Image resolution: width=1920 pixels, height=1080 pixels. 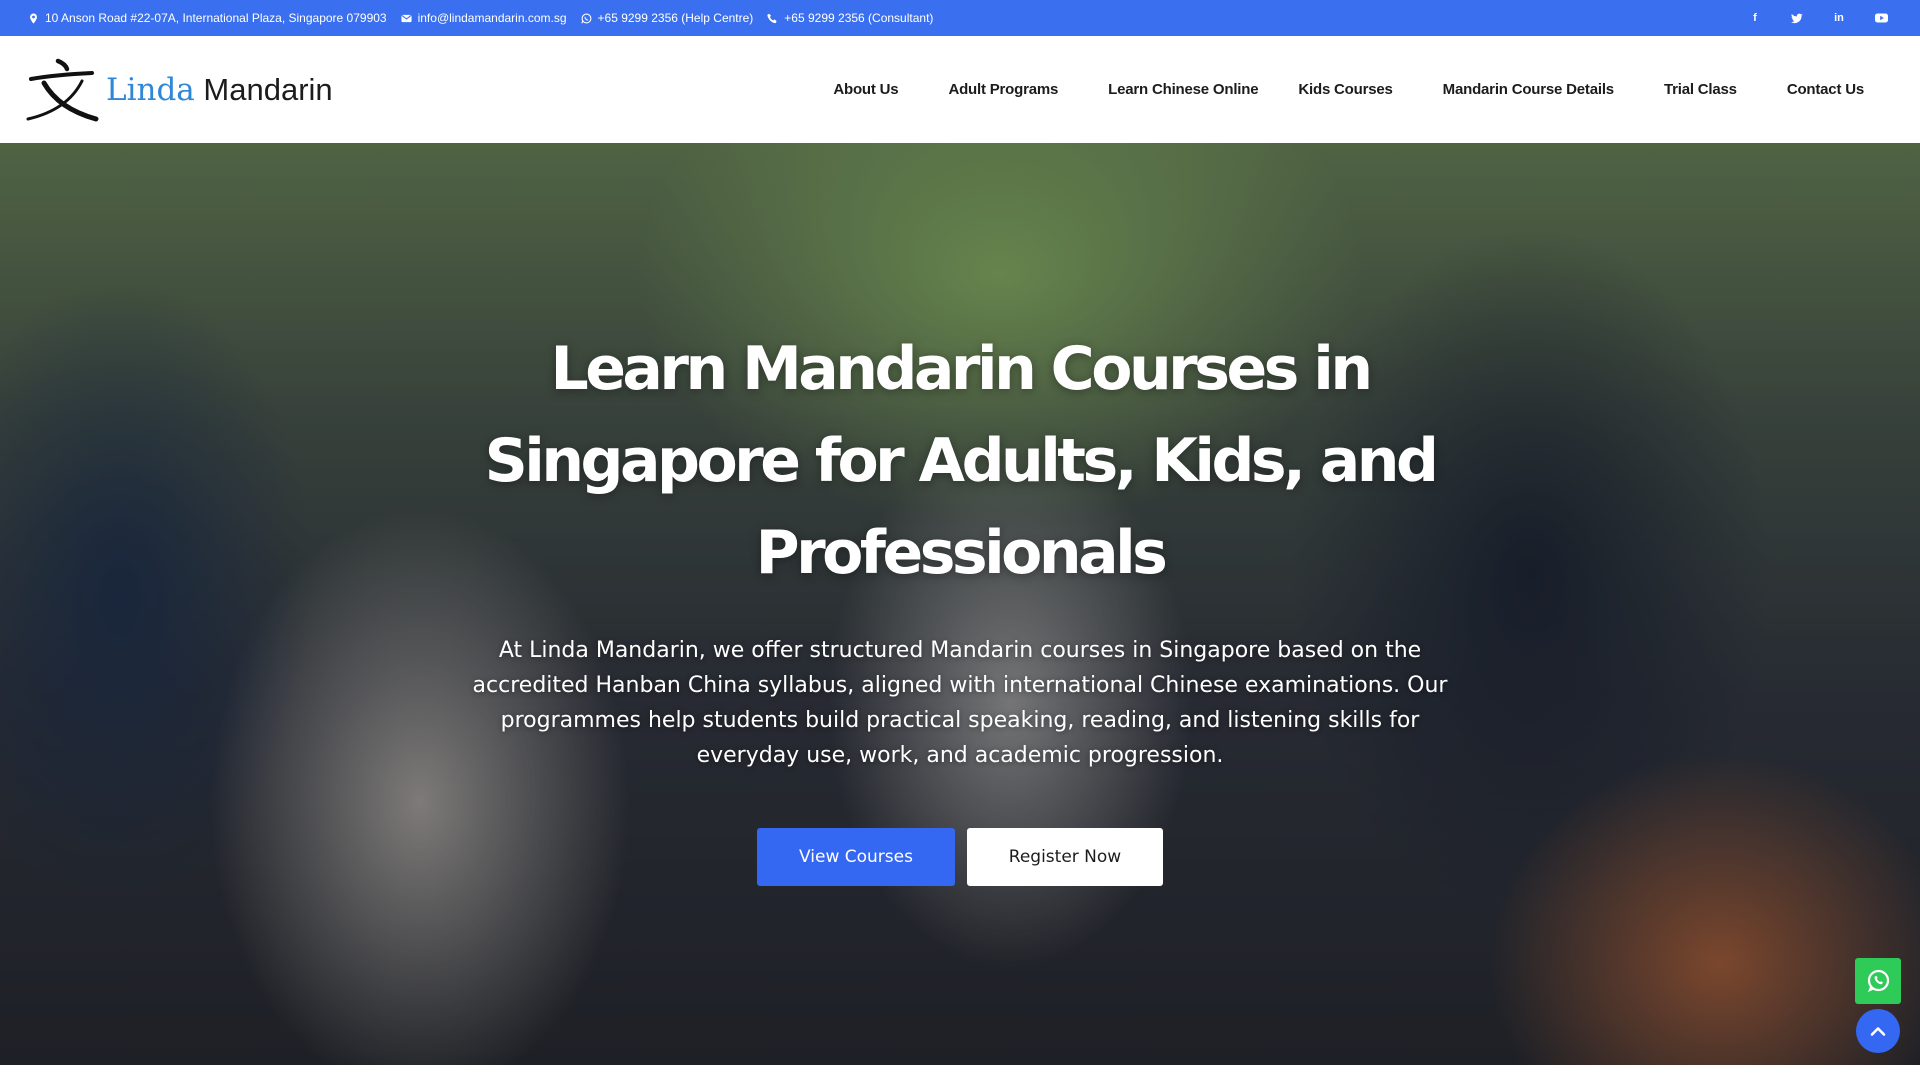 I want to click on register-now-button: Register Now, so click(x=1065, y=857).